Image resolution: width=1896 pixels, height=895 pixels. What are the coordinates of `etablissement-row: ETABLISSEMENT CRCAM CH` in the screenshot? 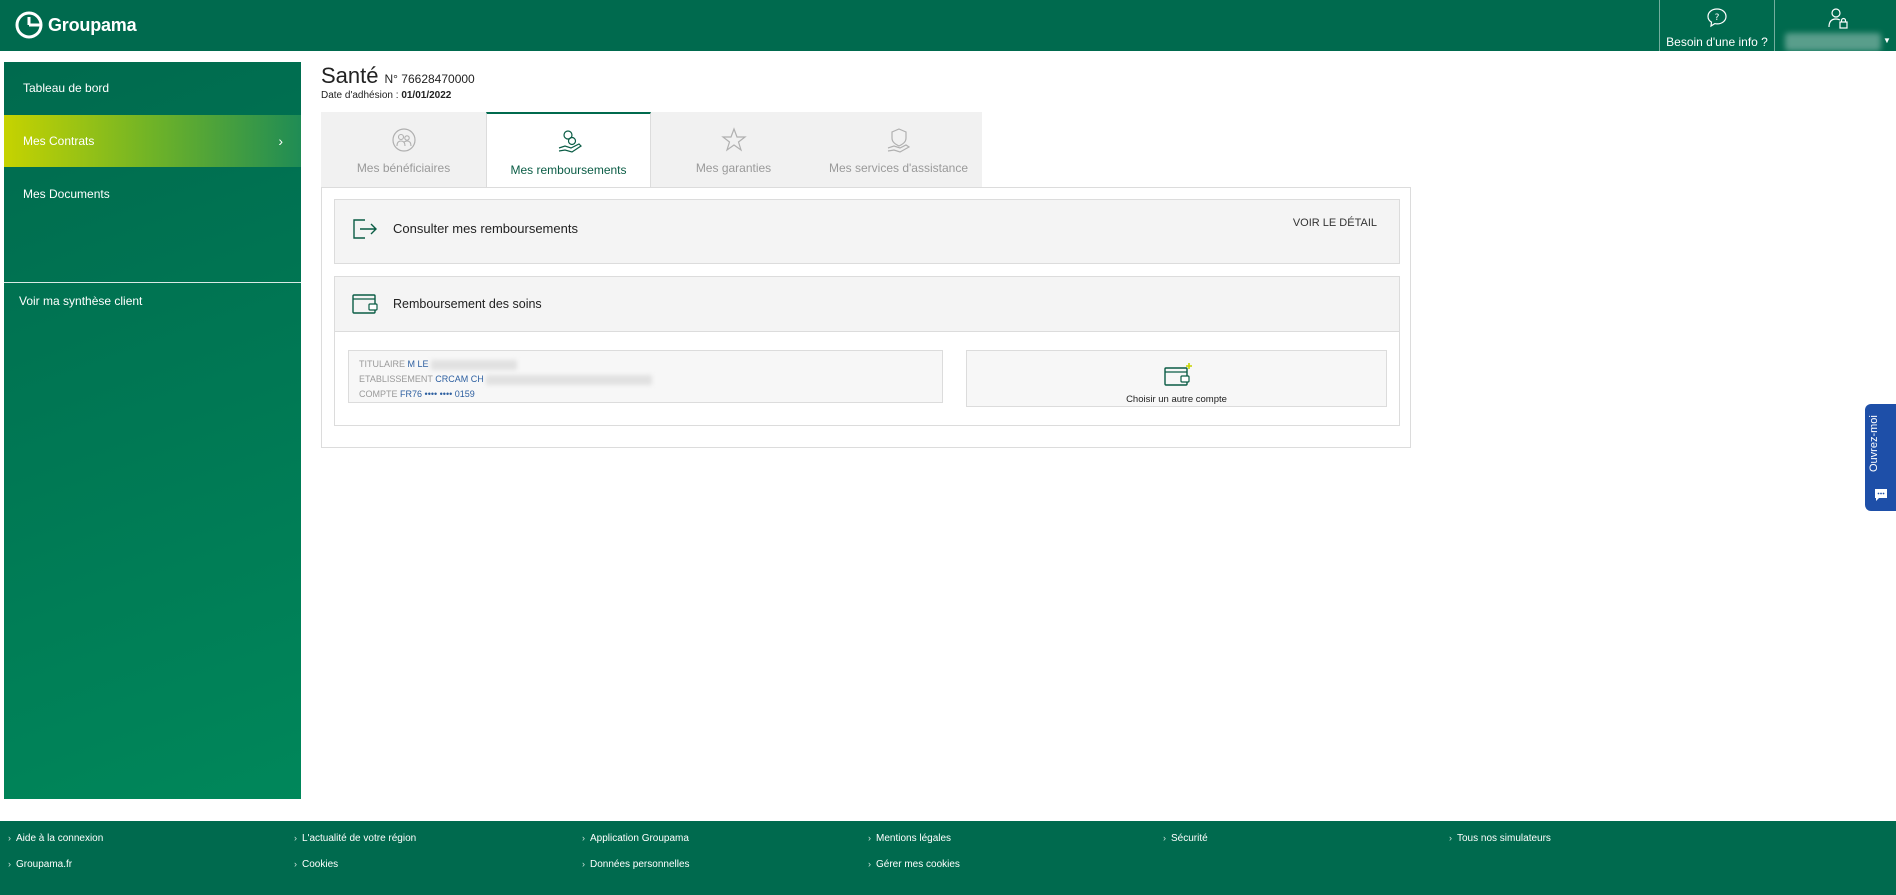 It's located at (645, 379).